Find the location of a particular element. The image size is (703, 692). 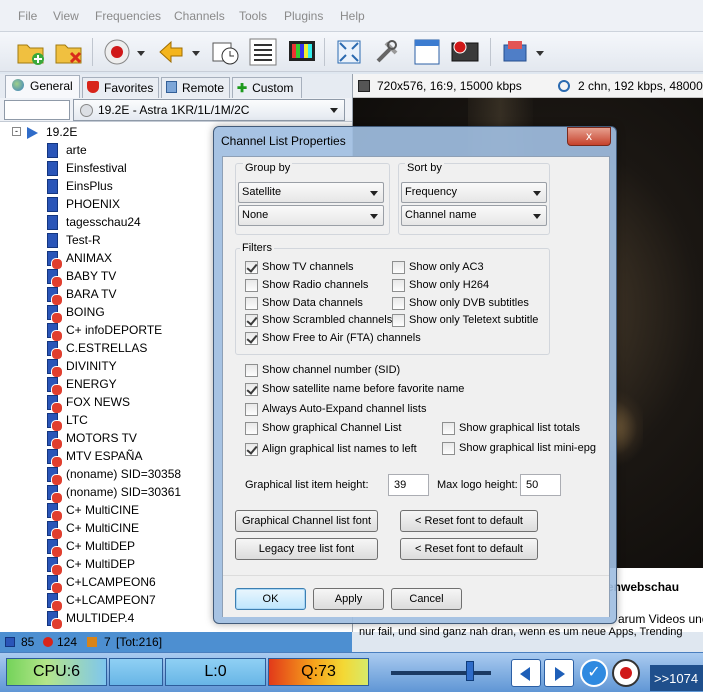

item-height-input: 39 is located at coordinates (408, 485).